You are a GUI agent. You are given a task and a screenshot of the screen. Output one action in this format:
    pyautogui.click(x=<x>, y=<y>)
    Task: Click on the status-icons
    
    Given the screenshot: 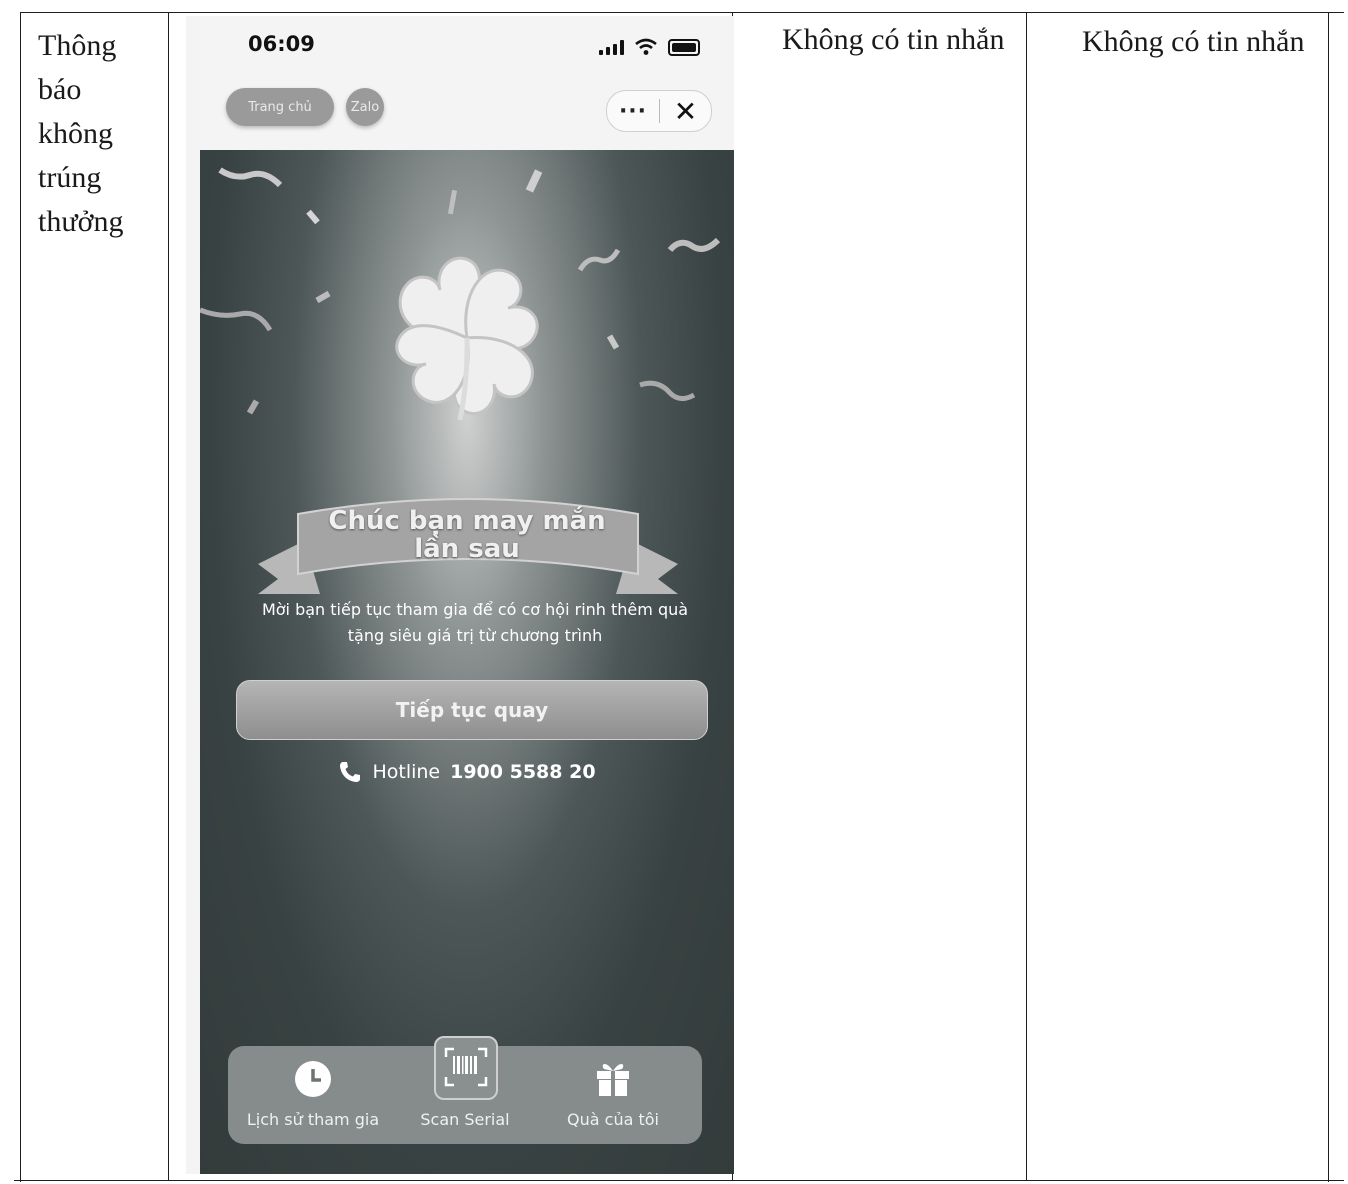 What is the action you would take?
    pyautogui.click(x=649, y=47)
    